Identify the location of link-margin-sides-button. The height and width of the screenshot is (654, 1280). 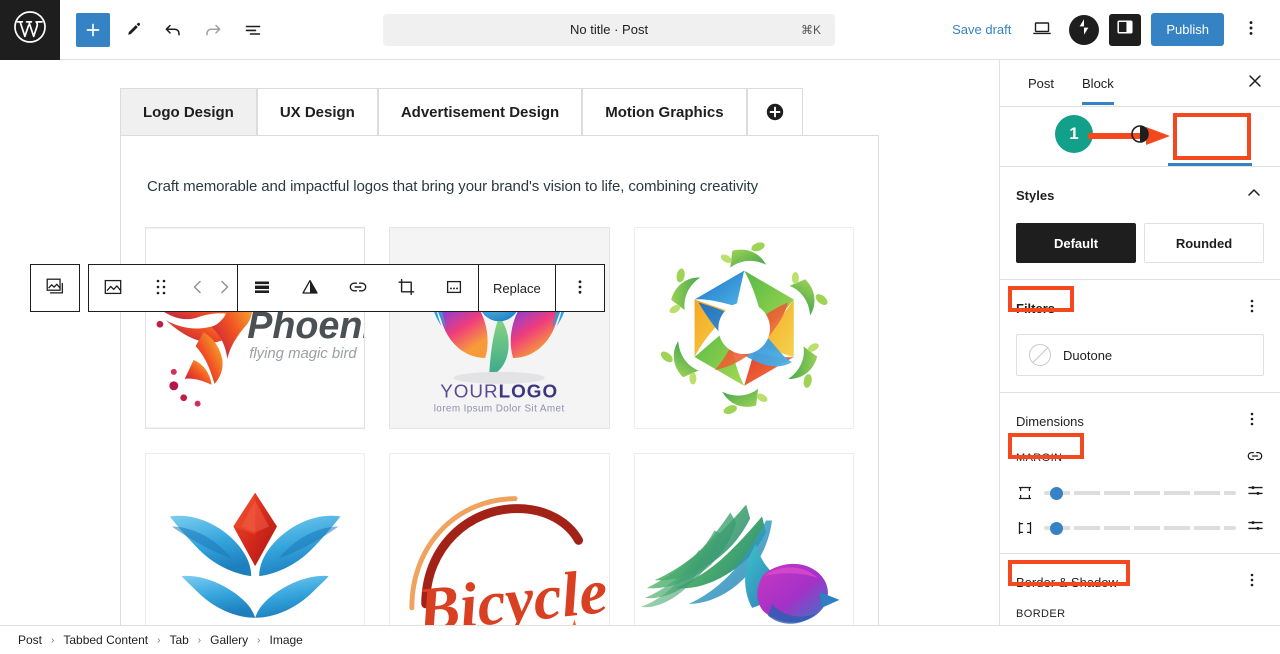
(1255, 458).